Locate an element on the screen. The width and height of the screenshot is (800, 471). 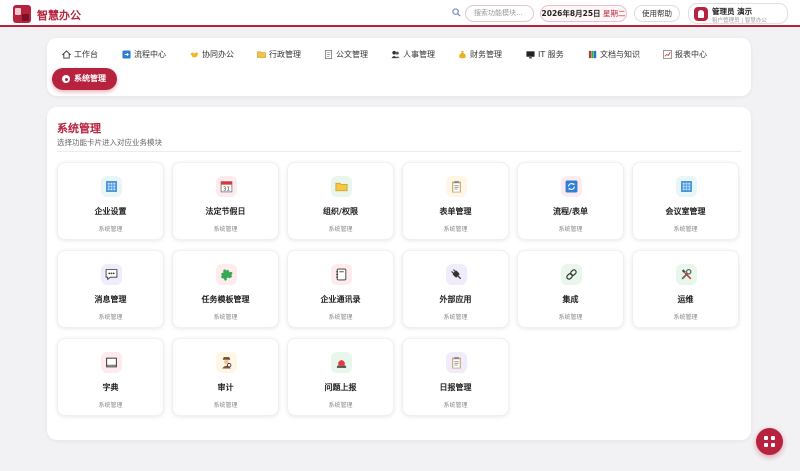
computer-icon is located at coordinates (530, 54).